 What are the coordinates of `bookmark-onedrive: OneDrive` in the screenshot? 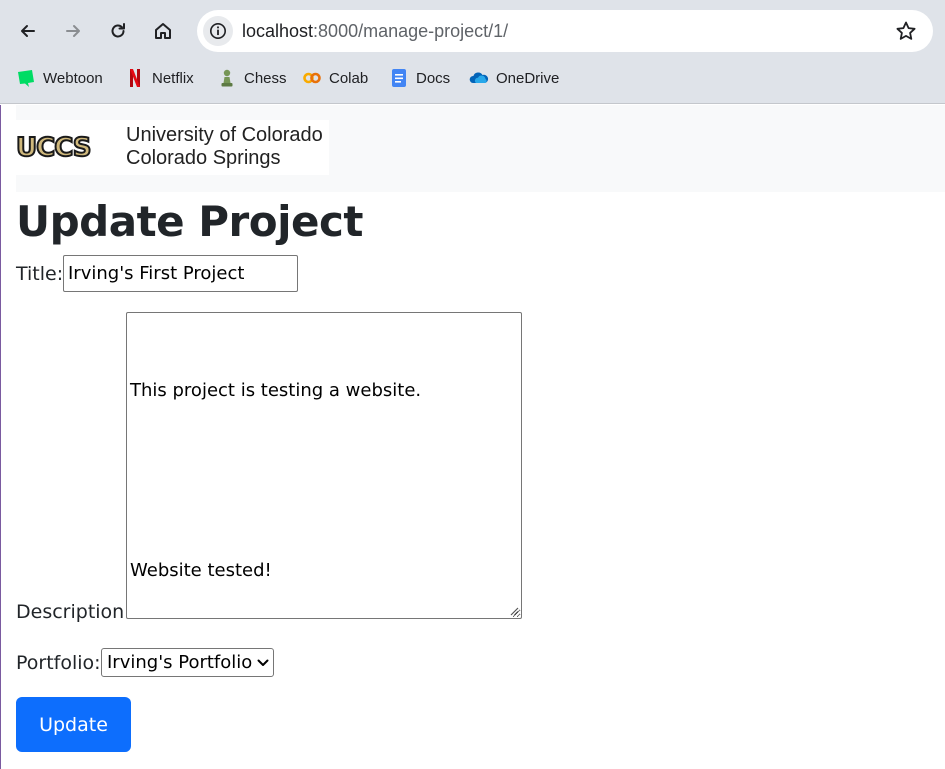 It's located at (514, 78).